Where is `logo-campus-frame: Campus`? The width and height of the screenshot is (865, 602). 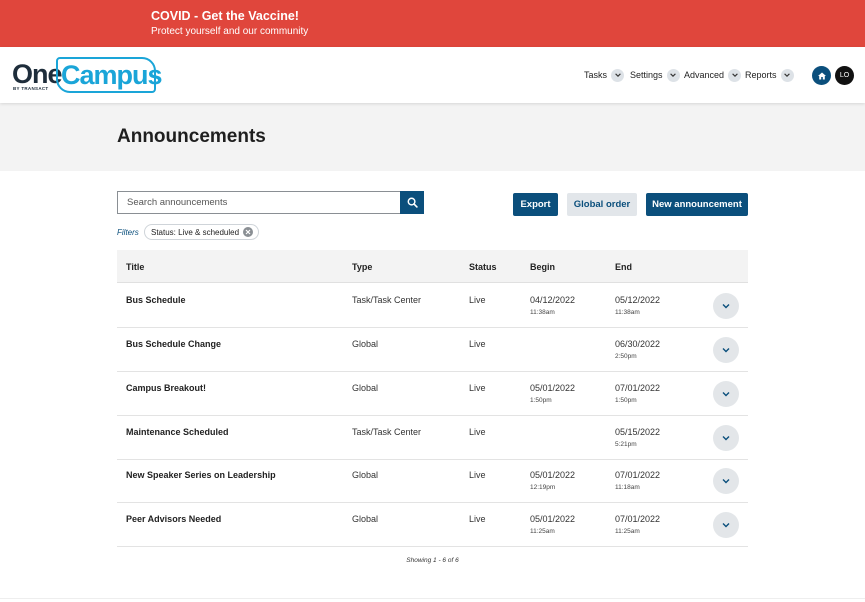
logo-campus-frame: Campus is located at coordinates (109, 75).